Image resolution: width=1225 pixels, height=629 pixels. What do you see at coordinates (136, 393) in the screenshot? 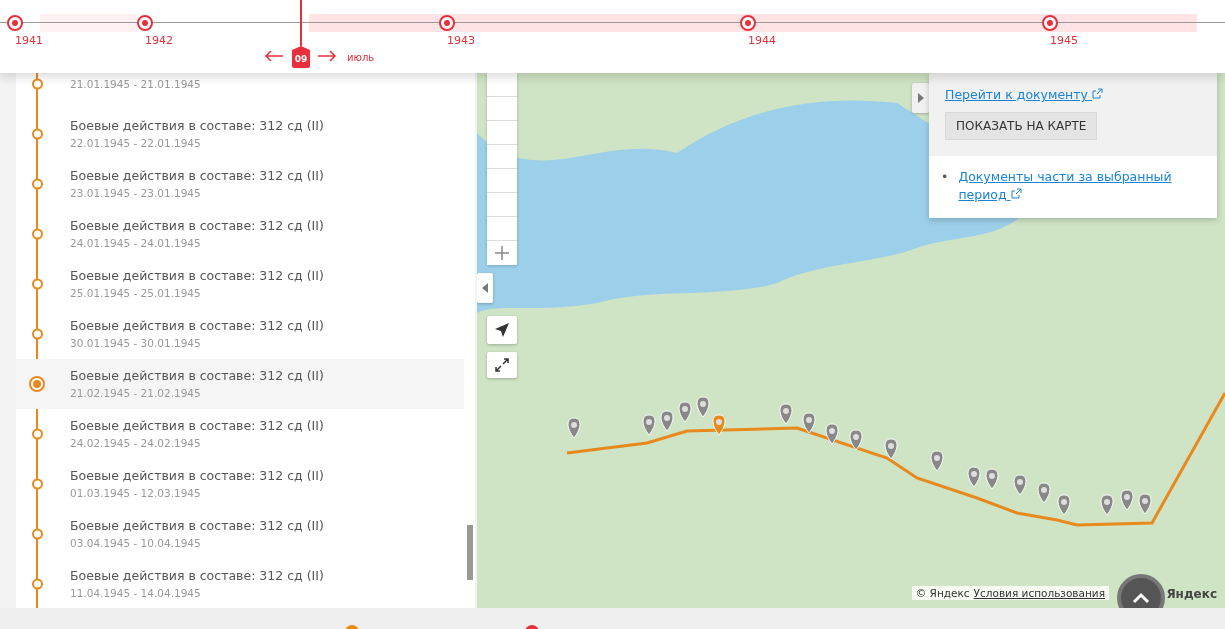
I see `event-dates: 21.02.1945 - 21.02.1945` at bounding box center [136, 393].